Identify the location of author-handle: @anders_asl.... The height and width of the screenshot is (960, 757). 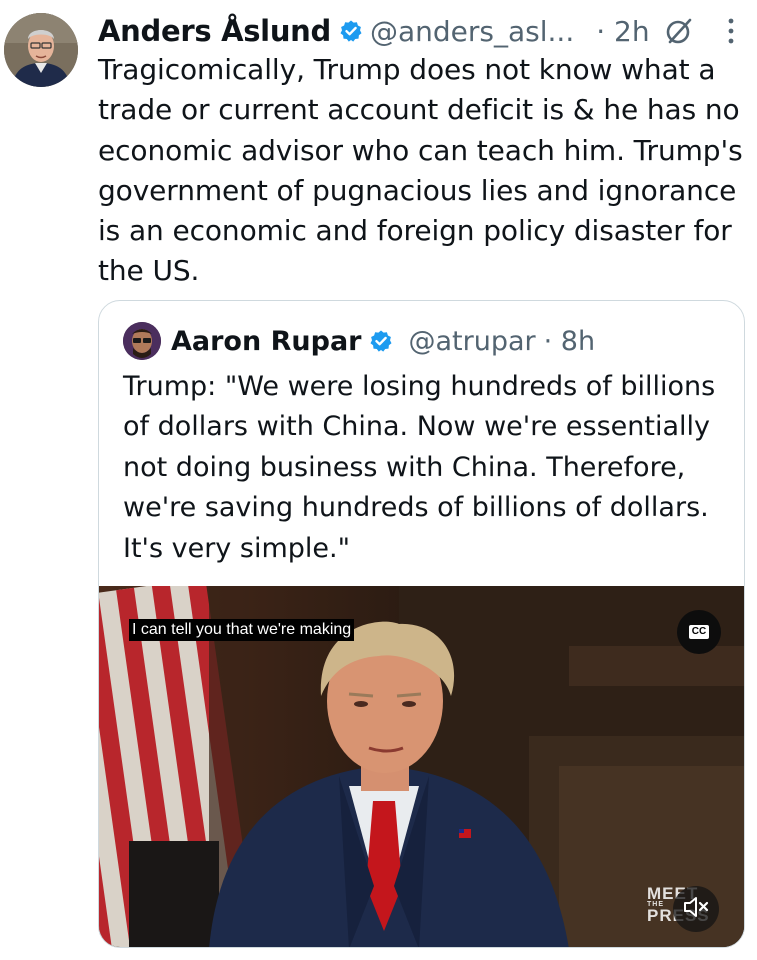
(472, 31).